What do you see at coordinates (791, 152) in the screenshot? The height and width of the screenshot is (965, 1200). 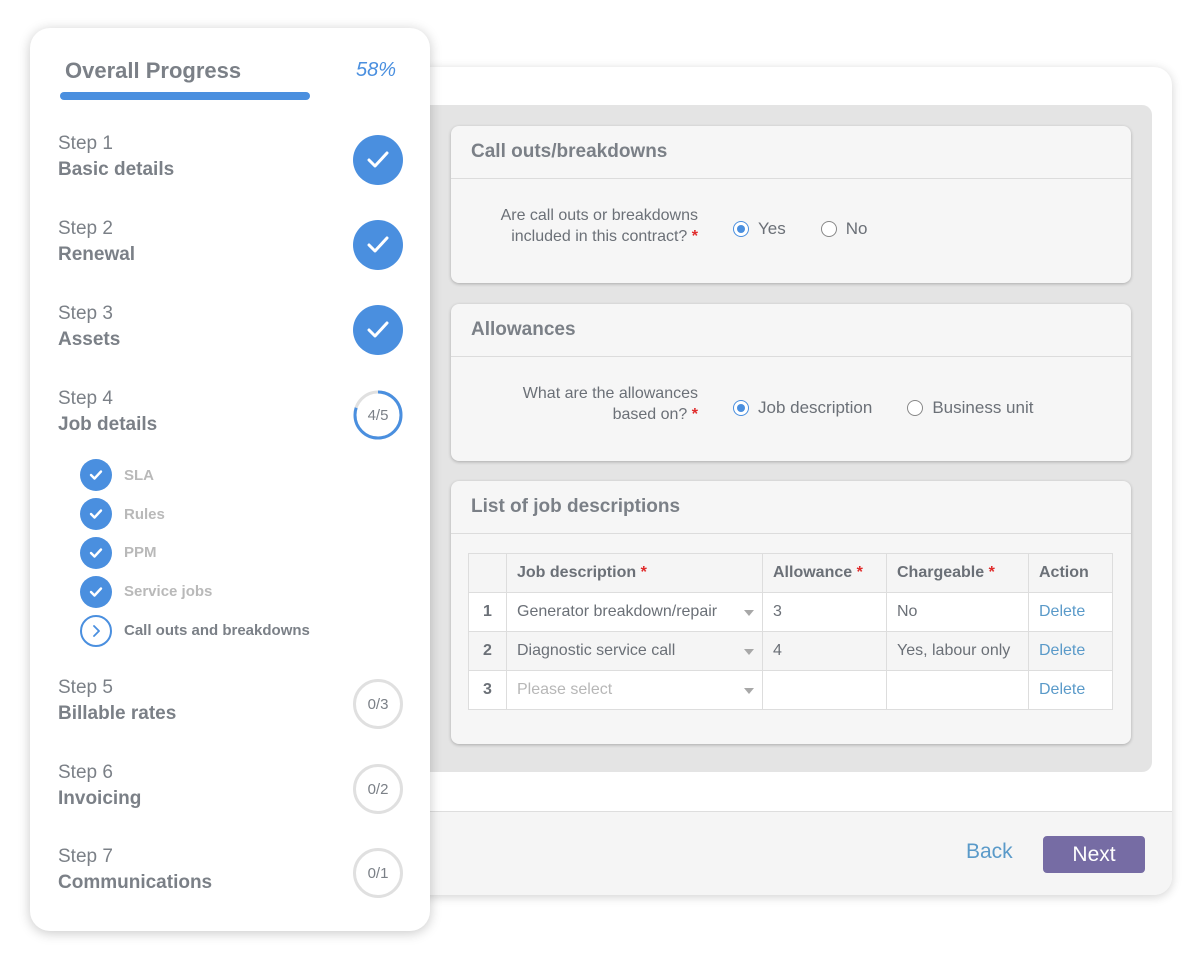 I see `callouts-card-title: Call outs/breakdowns` at bounding box center [791, 152].